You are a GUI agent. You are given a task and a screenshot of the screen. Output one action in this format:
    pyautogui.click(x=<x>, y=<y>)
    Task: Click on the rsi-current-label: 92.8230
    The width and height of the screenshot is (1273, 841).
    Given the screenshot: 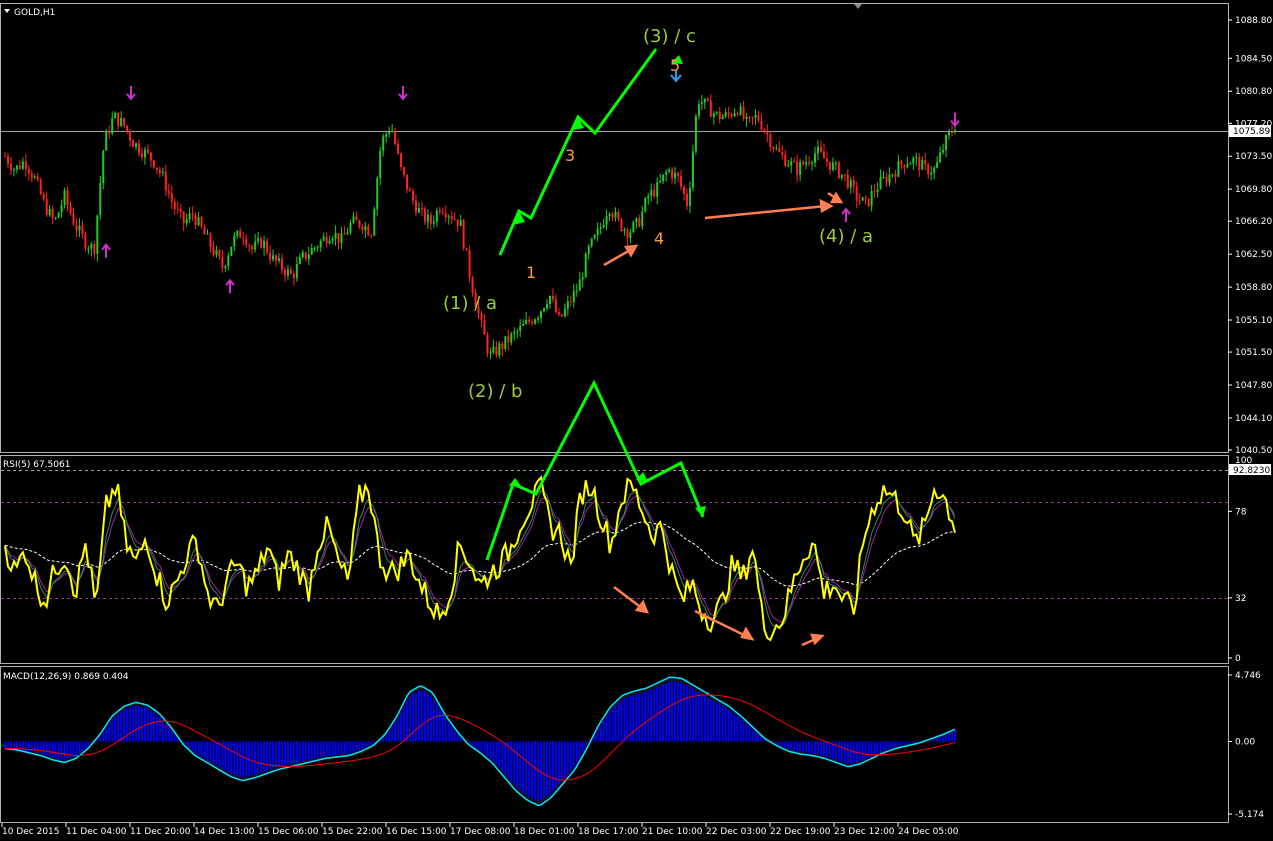 What is the action you would take?
    pyautogui.click(x=1251, y=471)
    